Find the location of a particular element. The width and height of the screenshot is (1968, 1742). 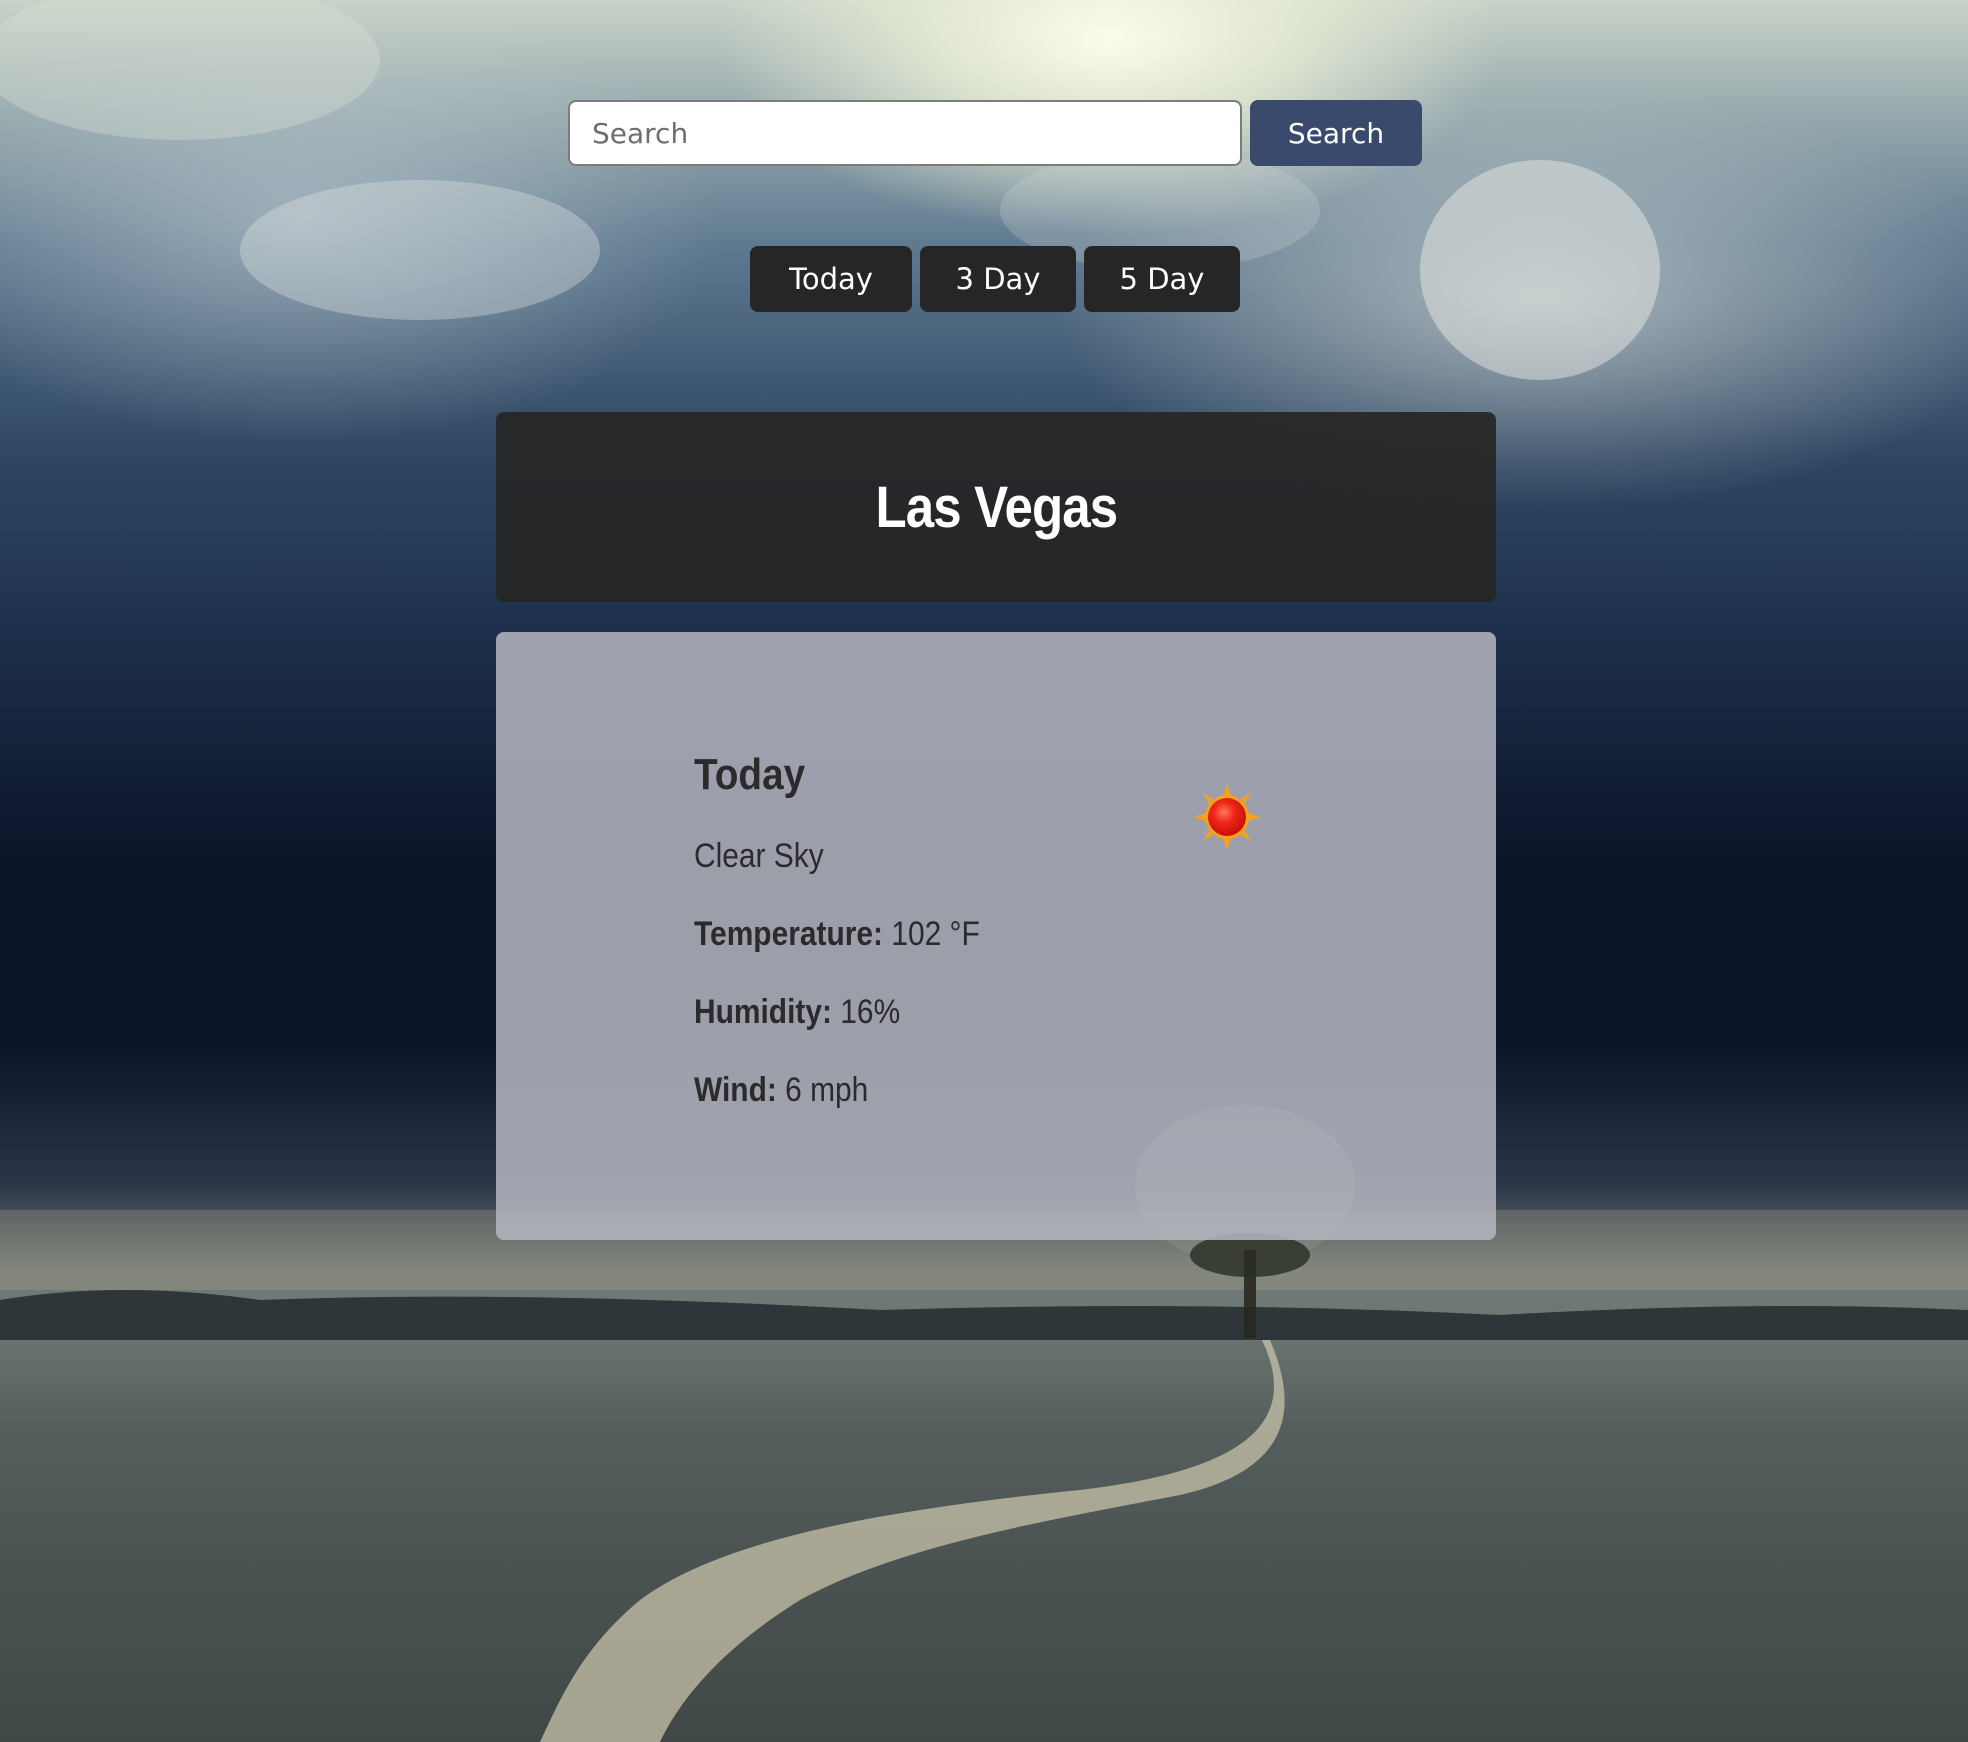

wind-value: 6 mph is located at coordinates (827, 1090).